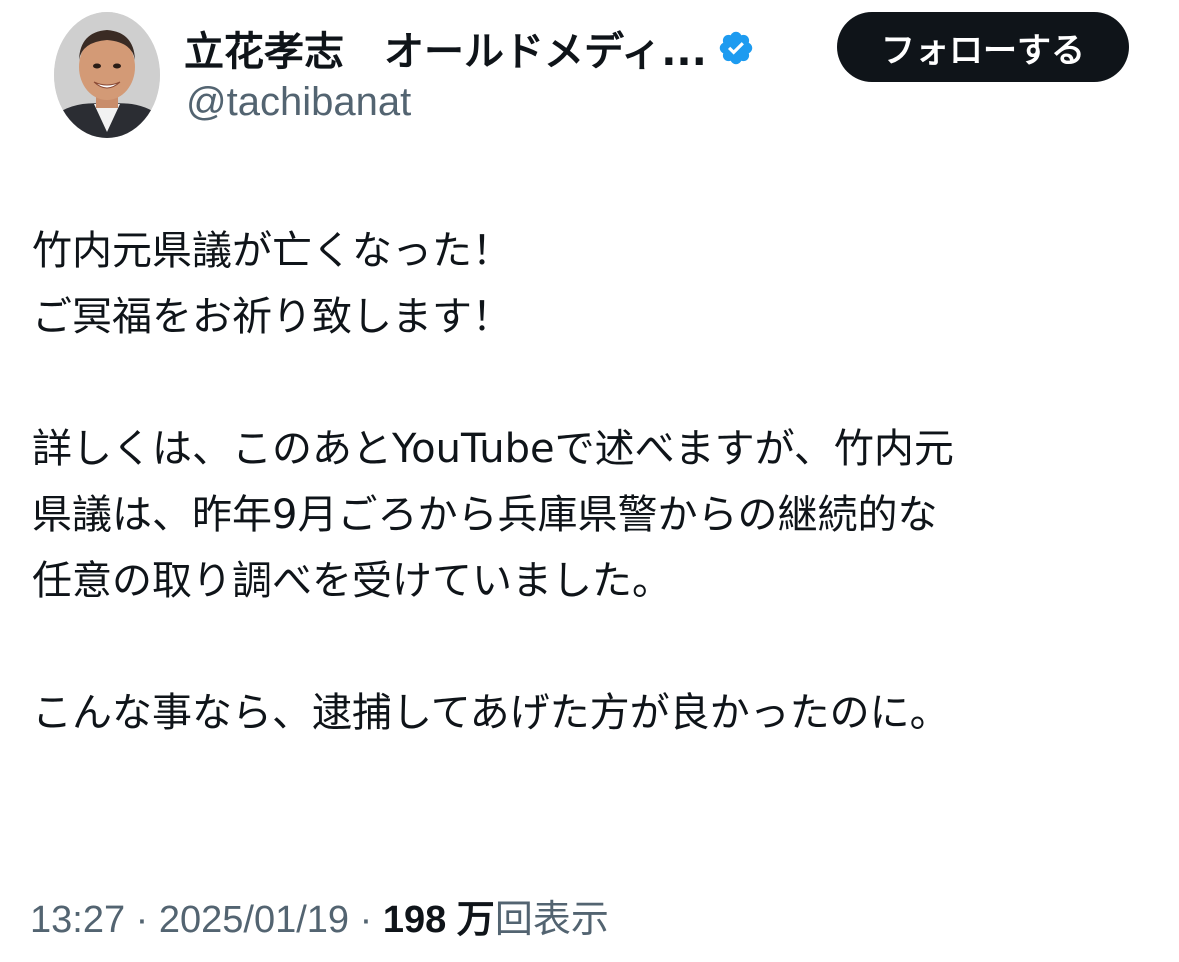 This screenshot has height=962, width=1179. Describe the element at coordinates (983, 47) in the screenshot. I see `follow-button: フォローする` at that location.